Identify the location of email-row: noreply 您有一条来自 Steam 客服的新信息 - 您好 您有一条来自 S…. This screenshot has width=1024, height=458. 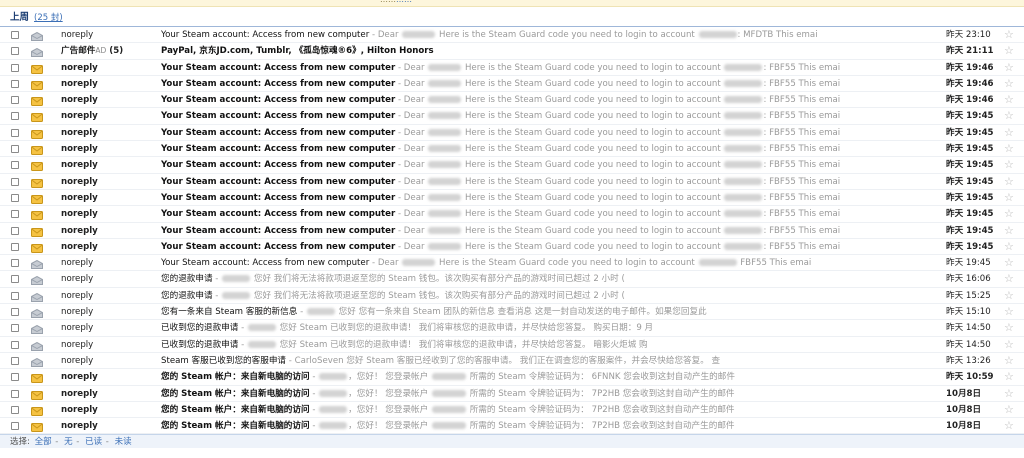
(512, 312).